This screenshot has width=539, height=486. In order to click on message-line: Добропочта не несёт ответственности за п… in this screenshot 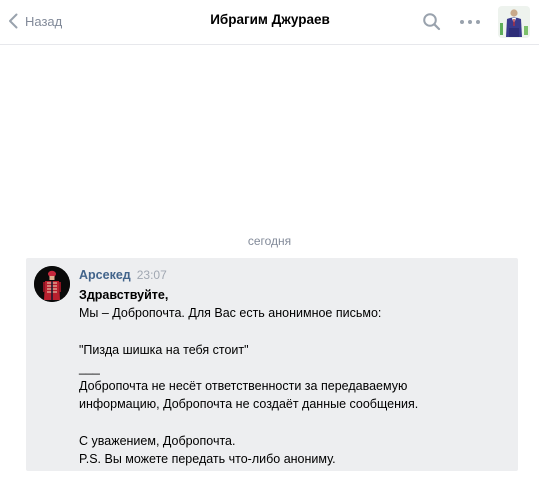, I will do `click(243, 385)`.